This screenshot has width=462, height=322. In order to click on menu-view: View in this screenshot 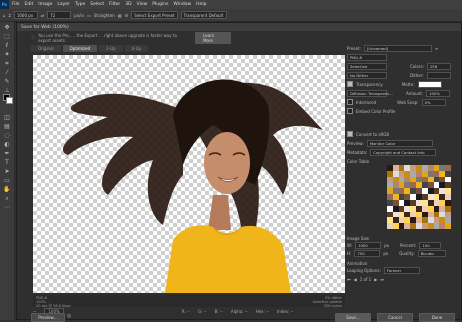, I will do `click(142, 4)`.